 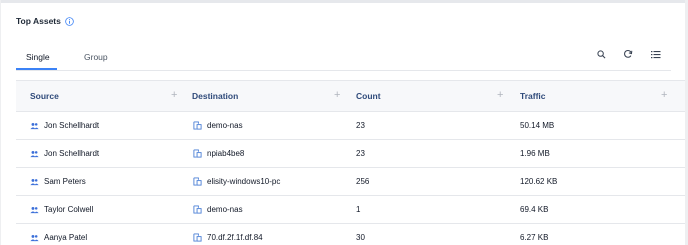 What do you see at coordinates (69, 21) in the screenshot?
I see `info-icon` at bounding box center [69, 21].